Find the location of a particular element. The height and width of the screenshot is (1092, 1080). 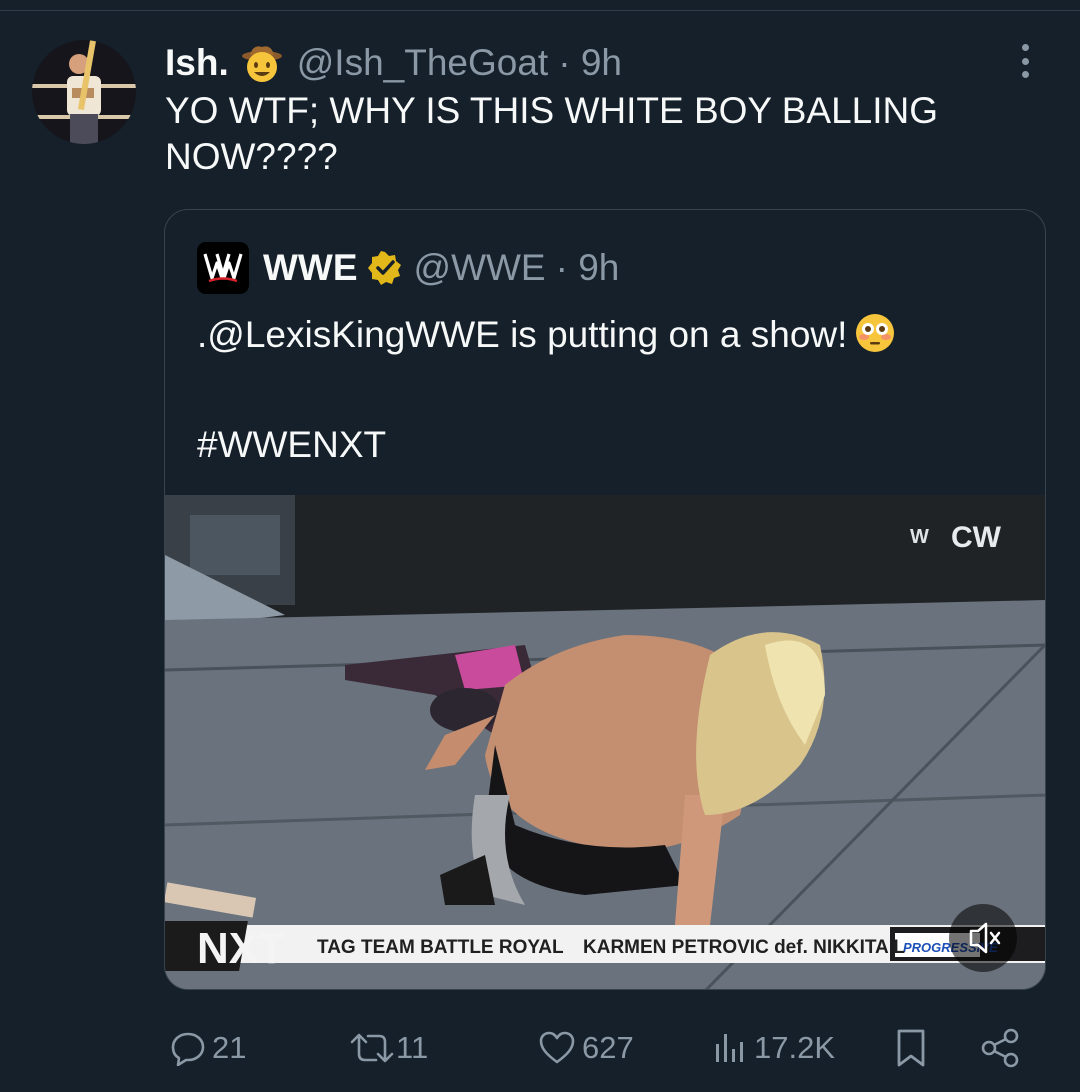

mute-button is located at coordinates (983, 938).